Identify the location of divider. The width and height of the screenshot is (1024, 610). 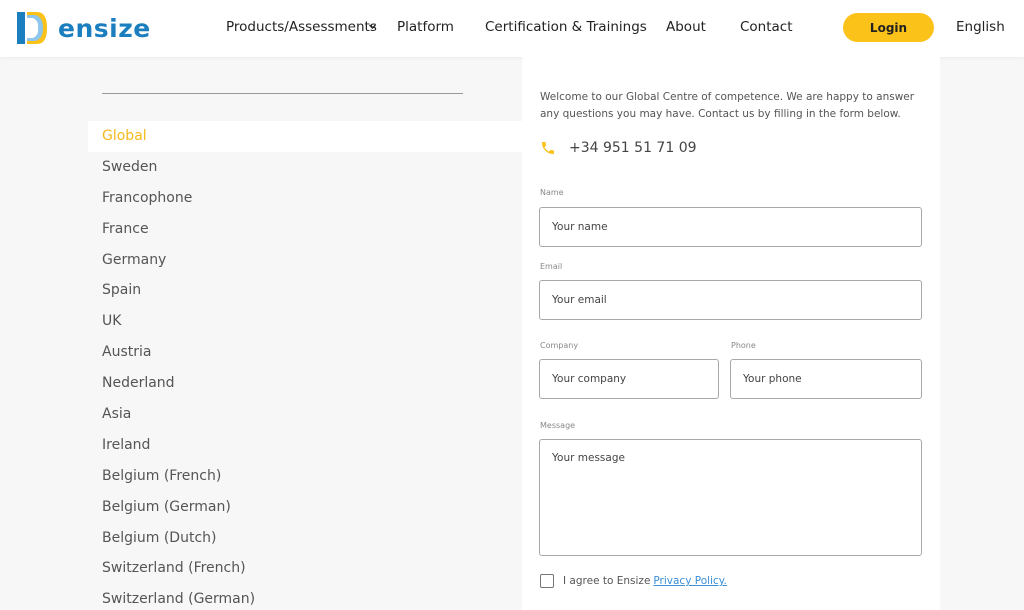
(282, 93).